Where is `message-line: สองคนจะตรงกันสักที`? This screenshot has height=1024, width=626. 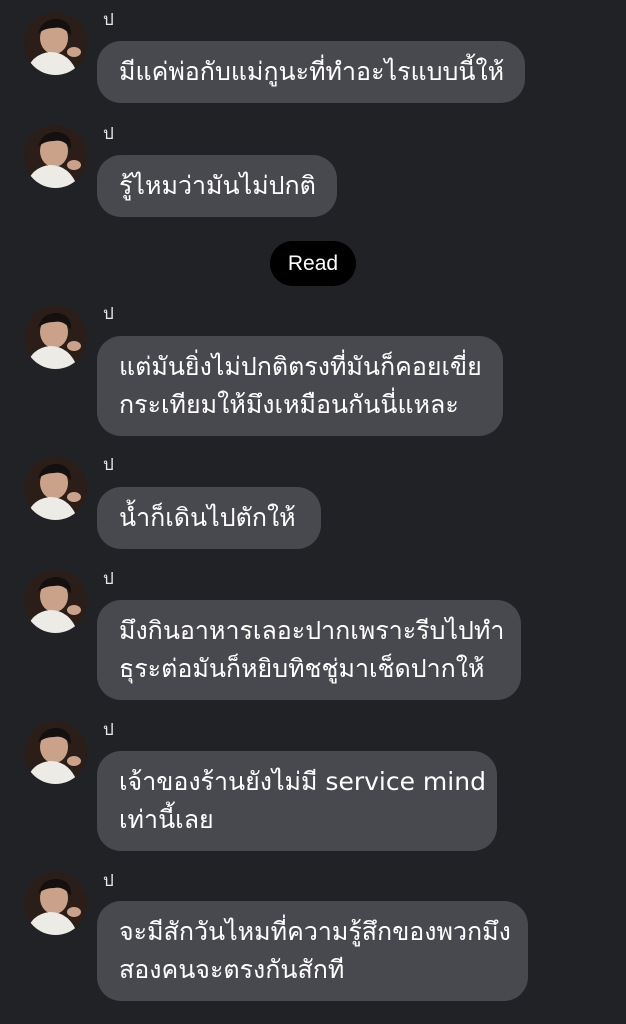
message-line: สองคนจะตรงกันสักที is located at coordinates (232, 969).